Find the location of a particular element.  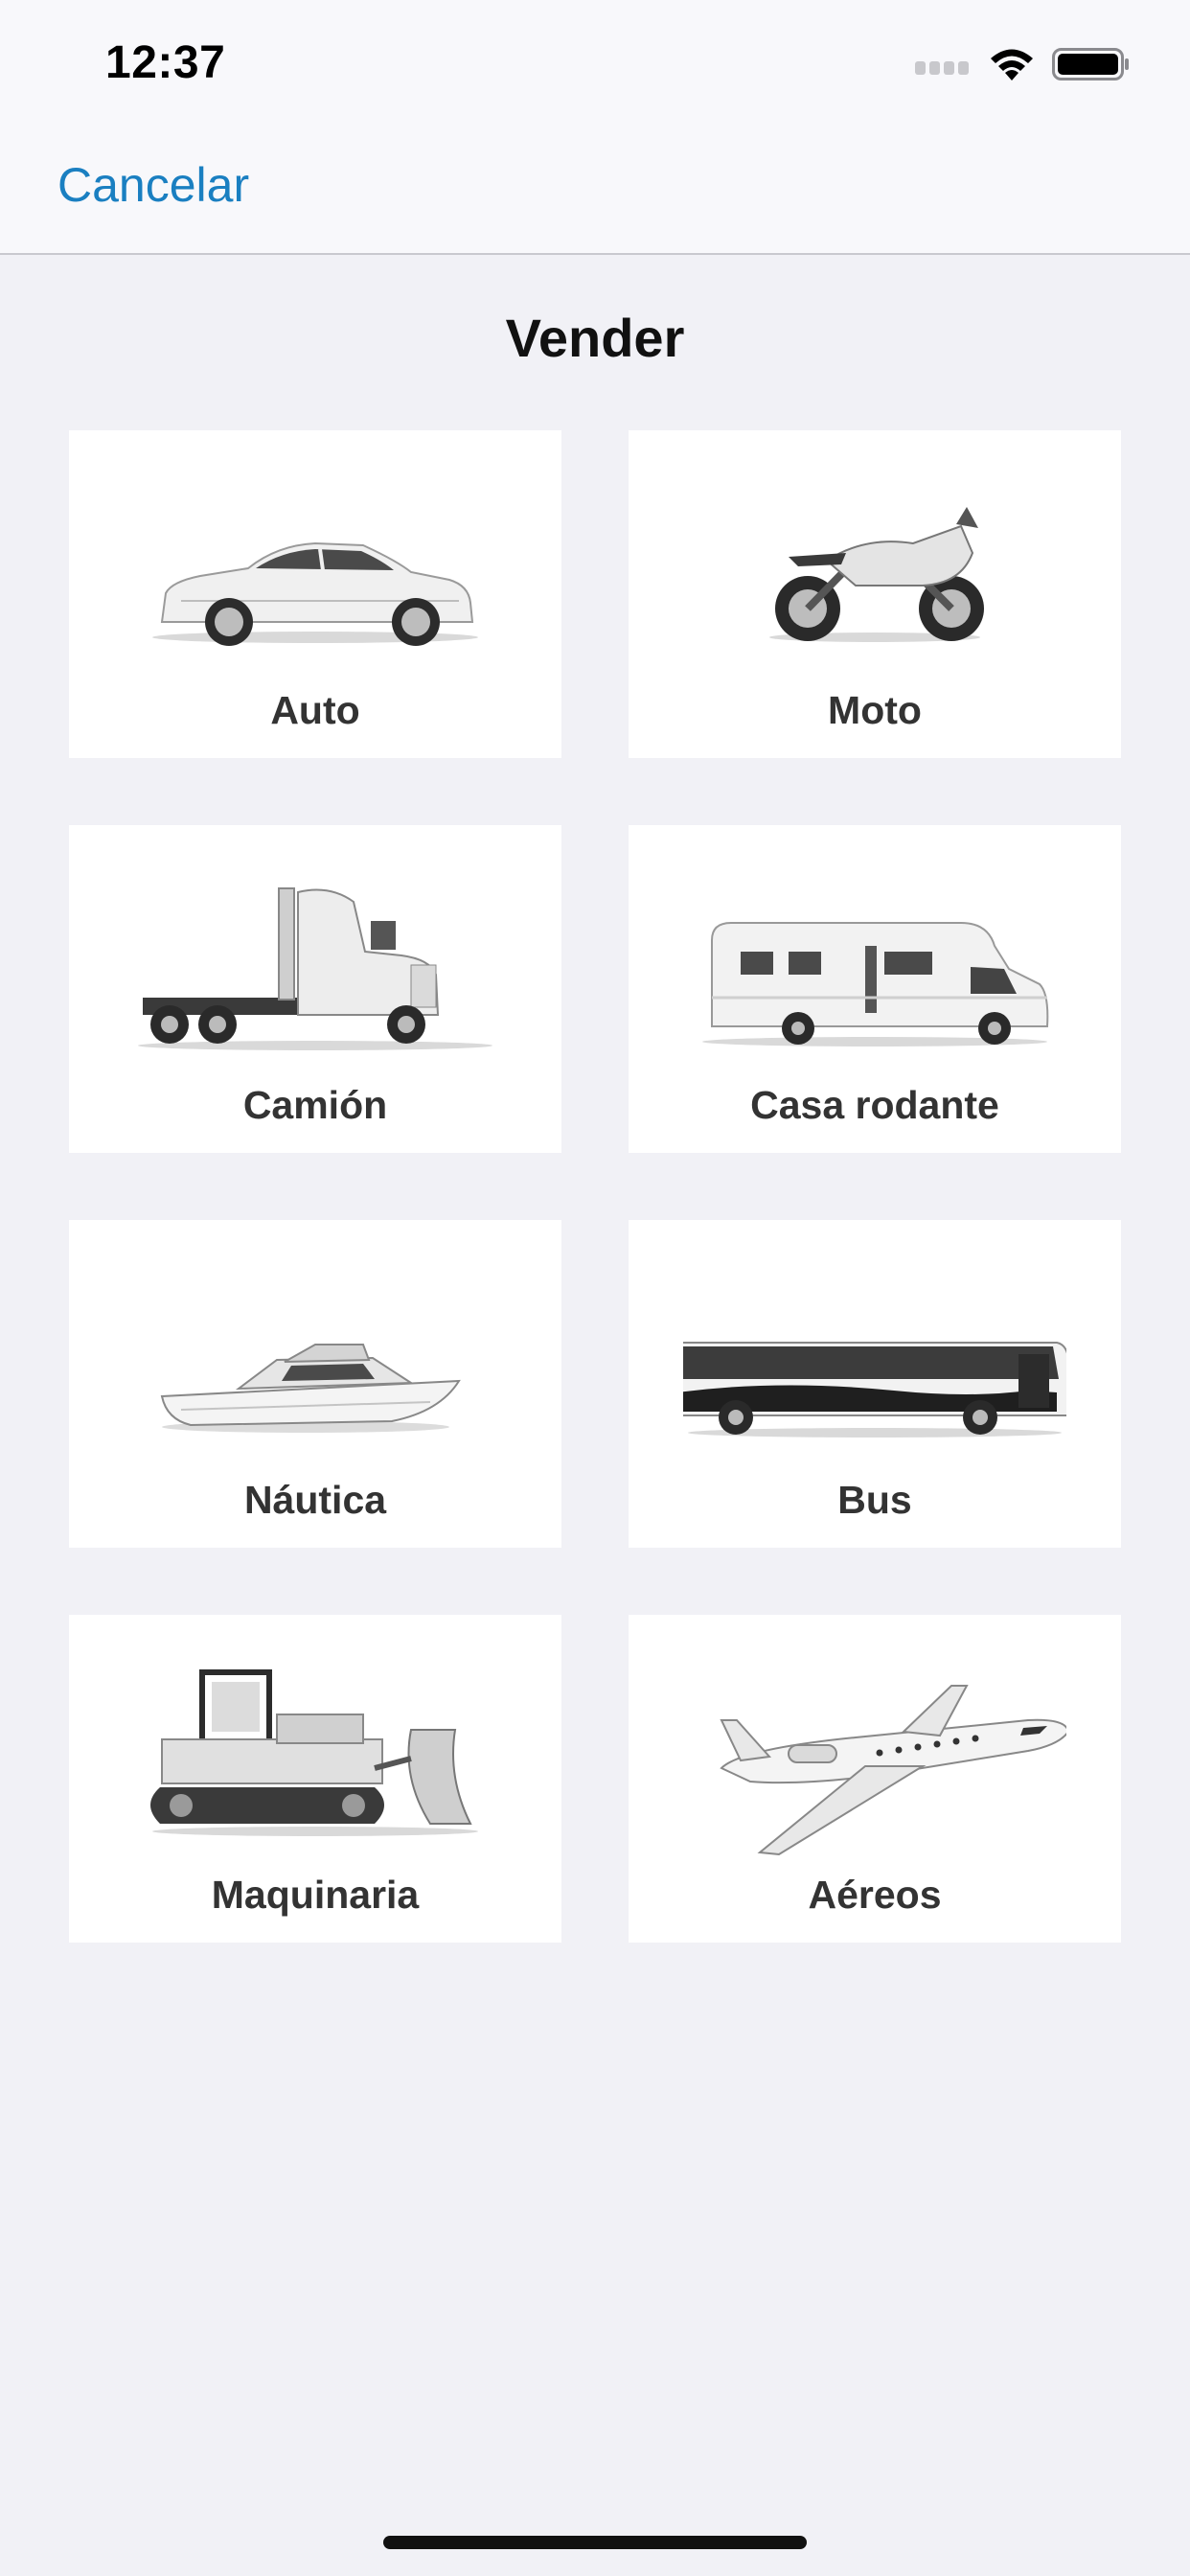

category-label: Moto is located at coordinates (875, 710).